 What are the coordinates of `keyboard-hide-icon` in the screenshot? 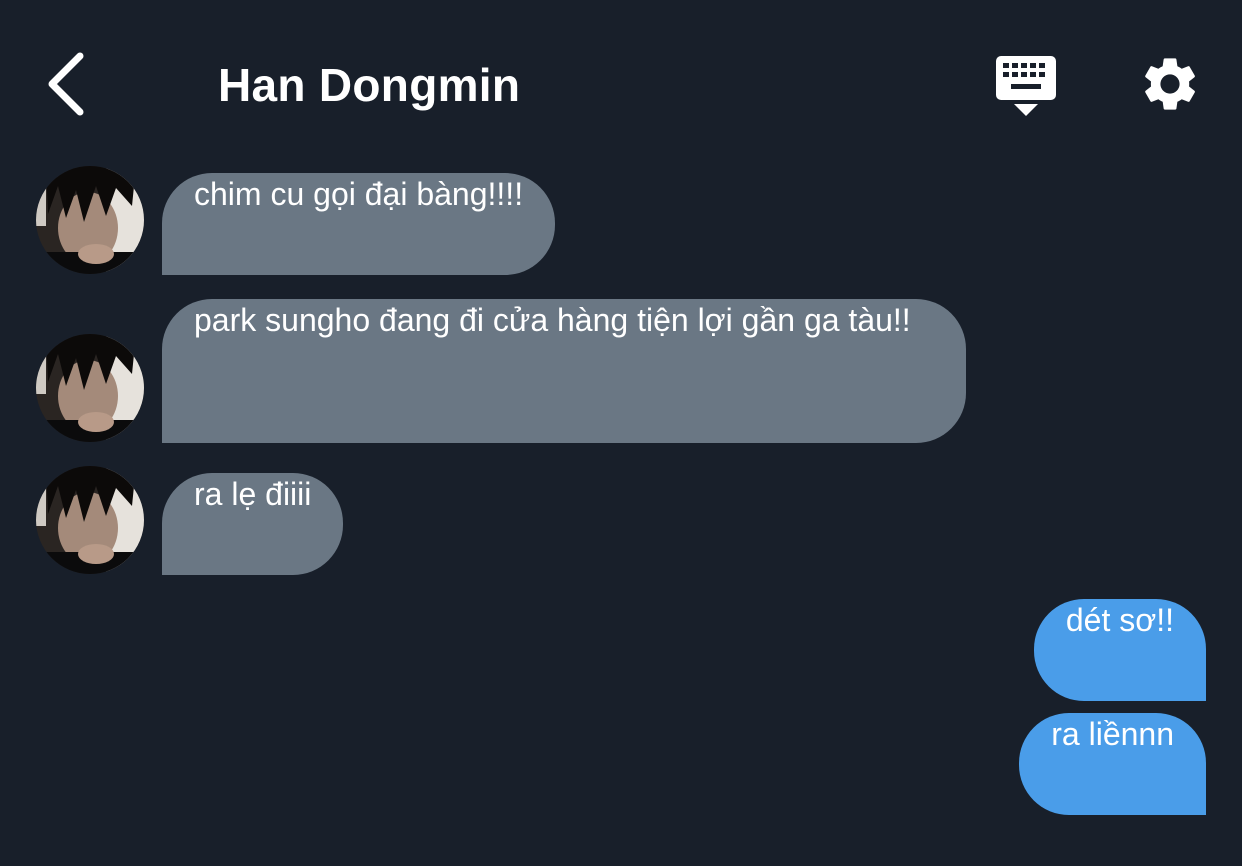 It's located at (1026, 86).